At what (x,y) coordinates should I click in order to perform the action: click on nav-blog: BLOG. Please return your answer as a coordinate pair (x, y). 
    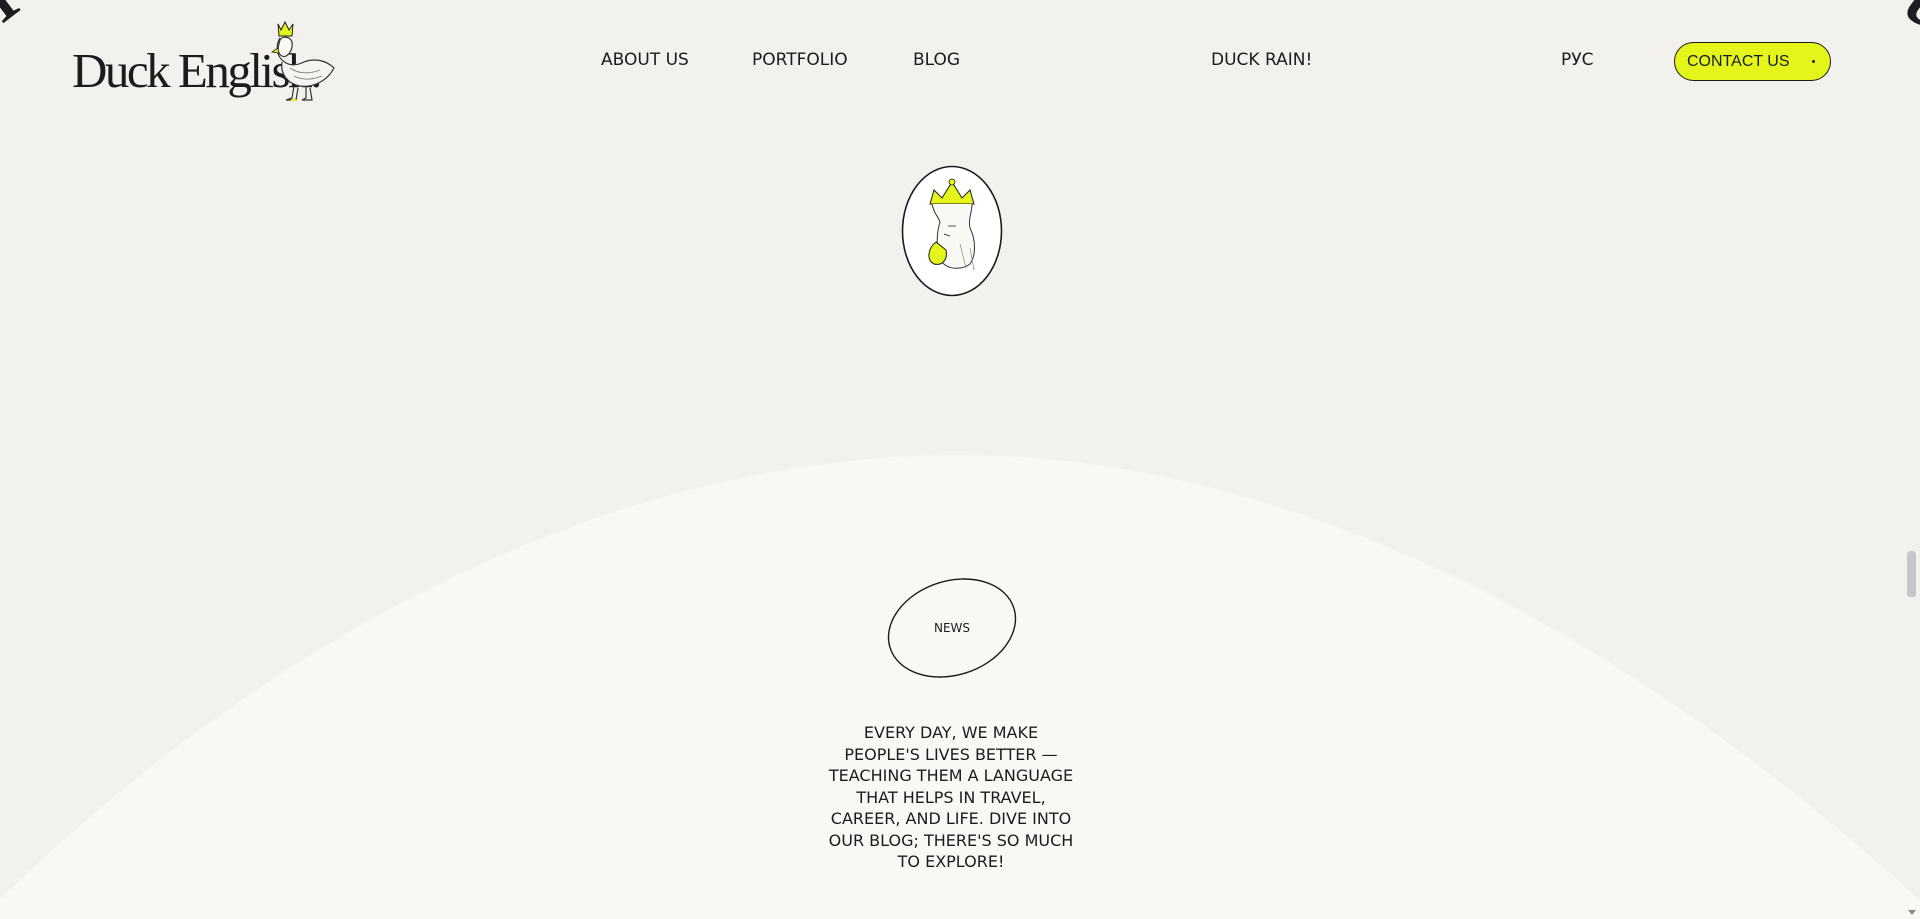
    Looking at the image, I should click on (936, 60).